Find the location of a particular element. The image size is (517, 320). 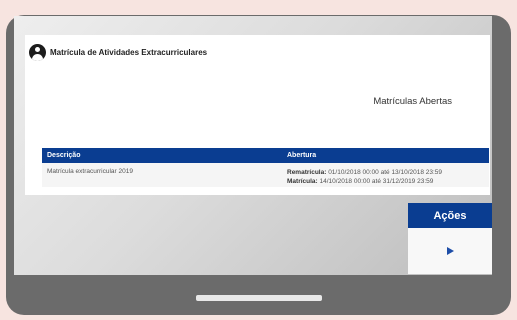

actions-cell is located at coordinates (450, 251).